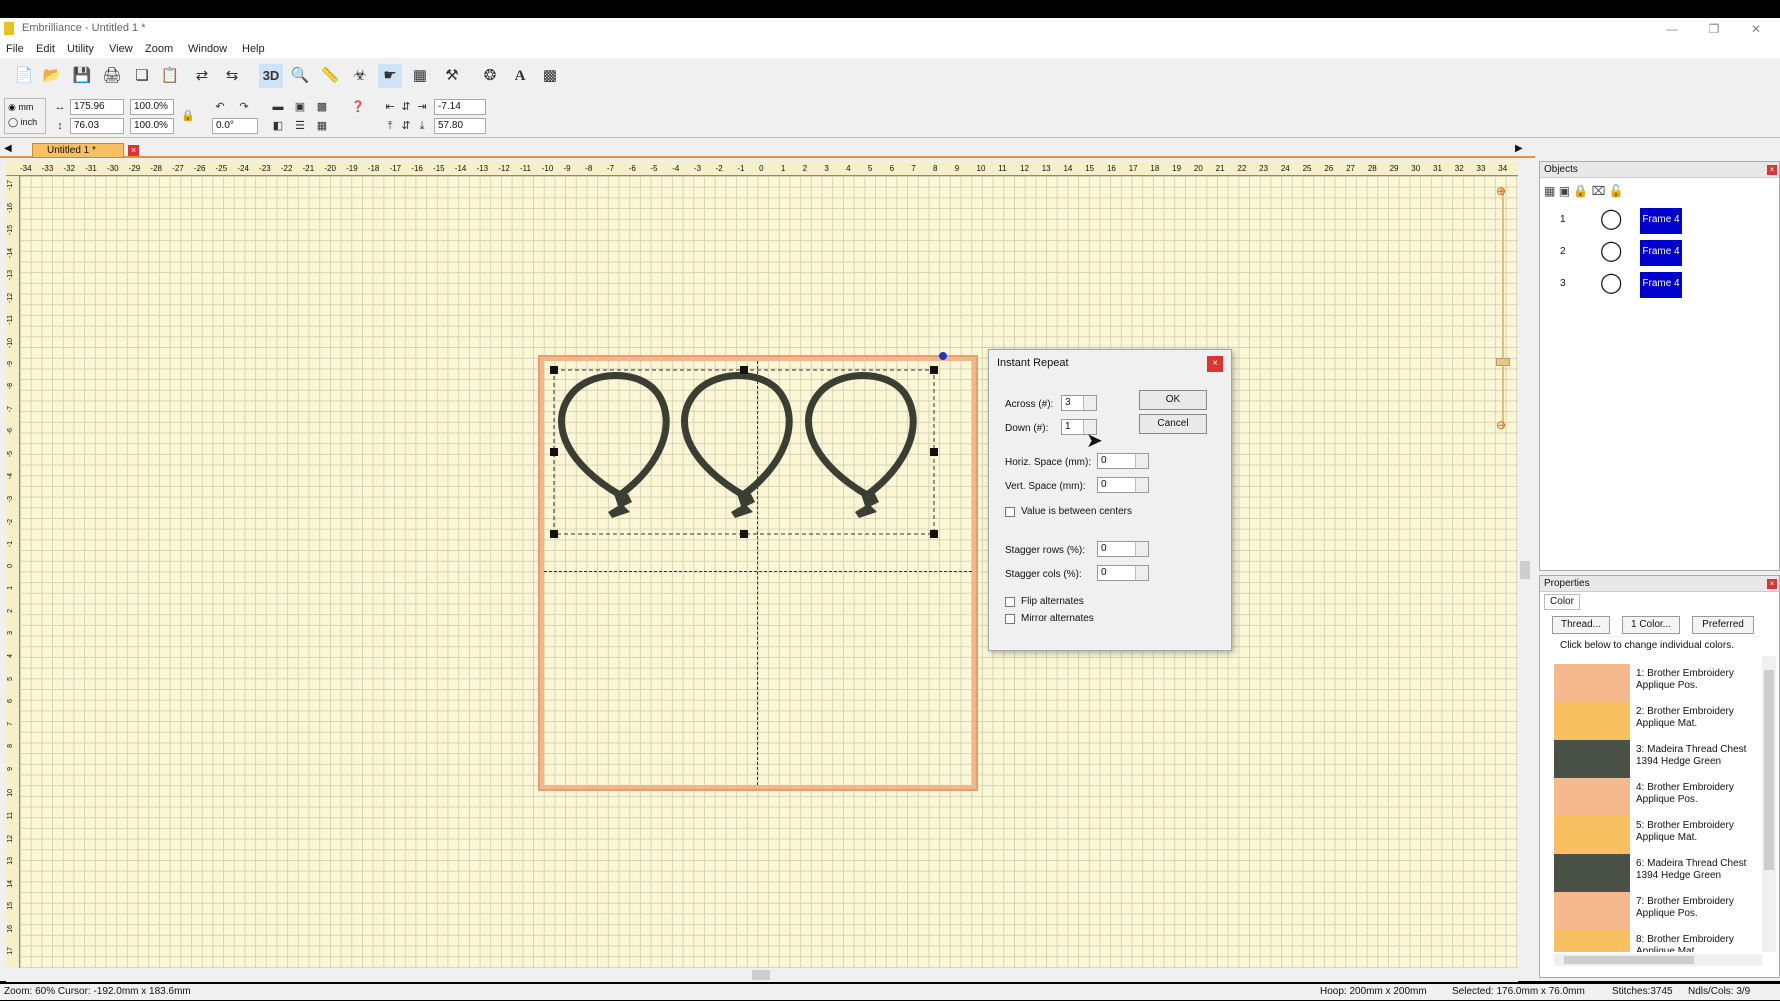 The width and height of the screenshot is (1780, 1001). What do you see at coordinates (1525, 570) in the screenshot?
I see `vertical-scroll-thumb` at bounding box center [1525, 570].